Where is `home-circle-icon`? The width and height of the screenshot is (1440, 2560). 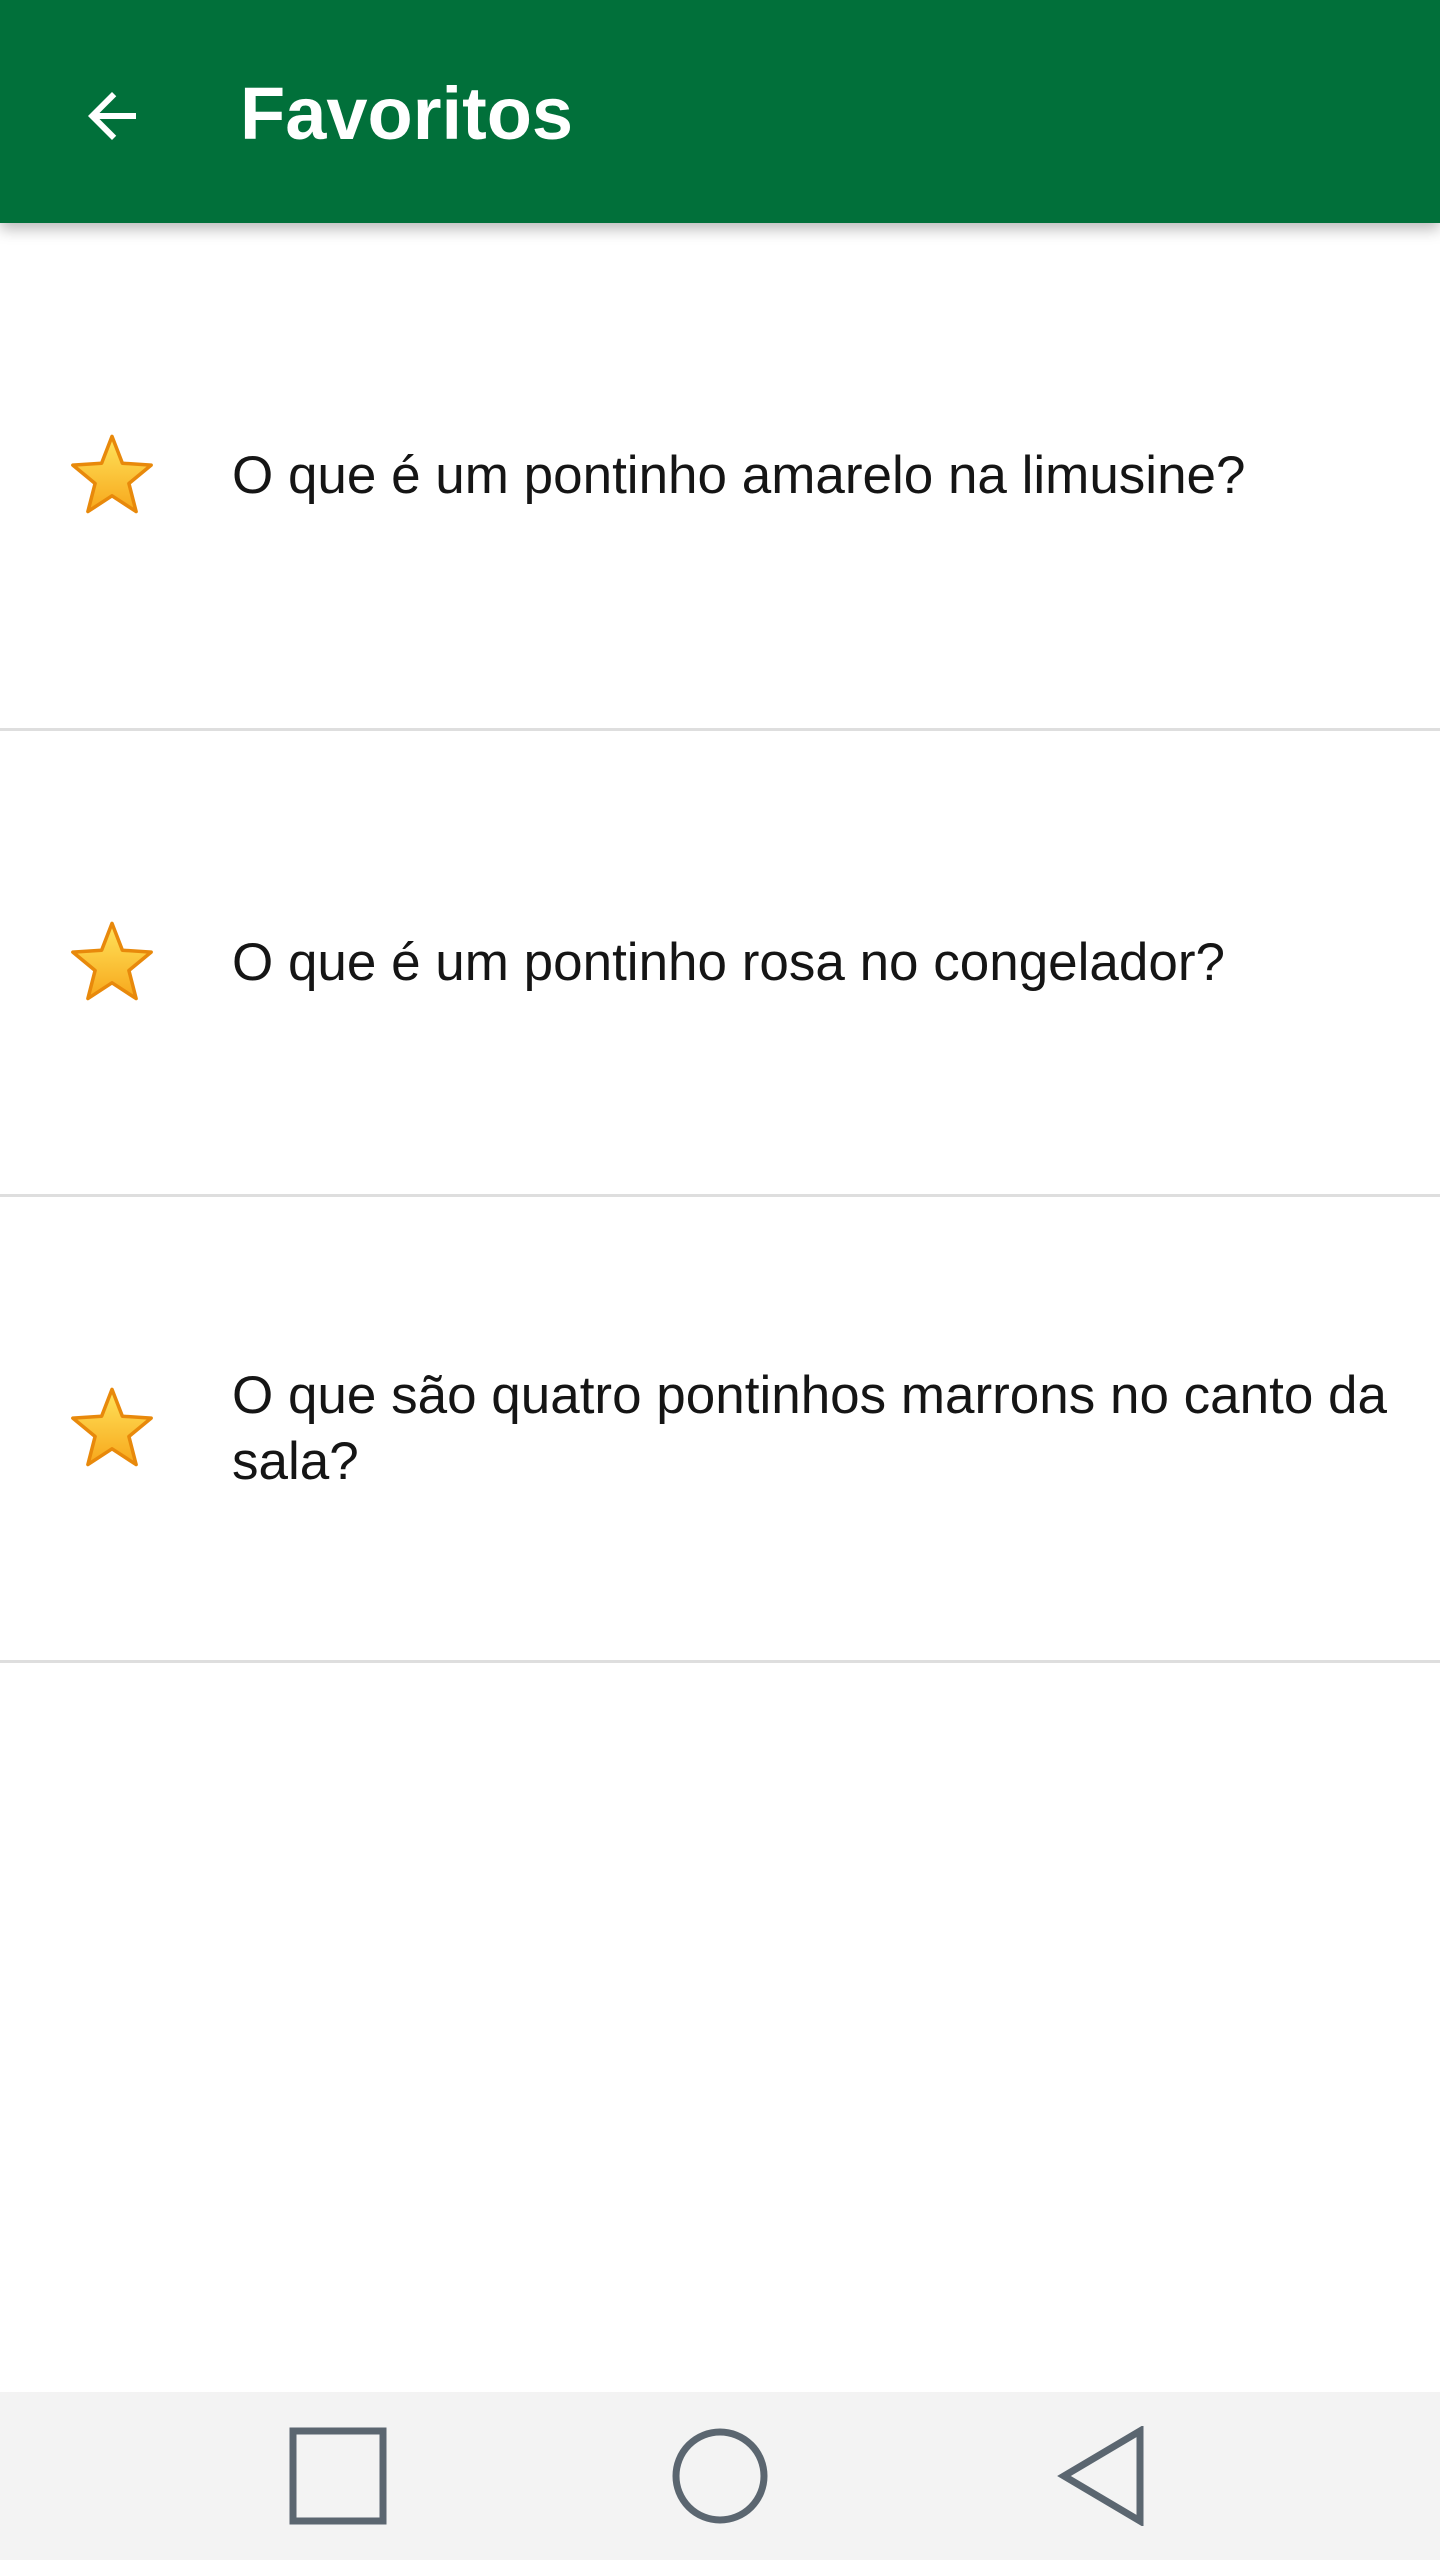 home-circle-icon is located at coordinates (720, 2476).